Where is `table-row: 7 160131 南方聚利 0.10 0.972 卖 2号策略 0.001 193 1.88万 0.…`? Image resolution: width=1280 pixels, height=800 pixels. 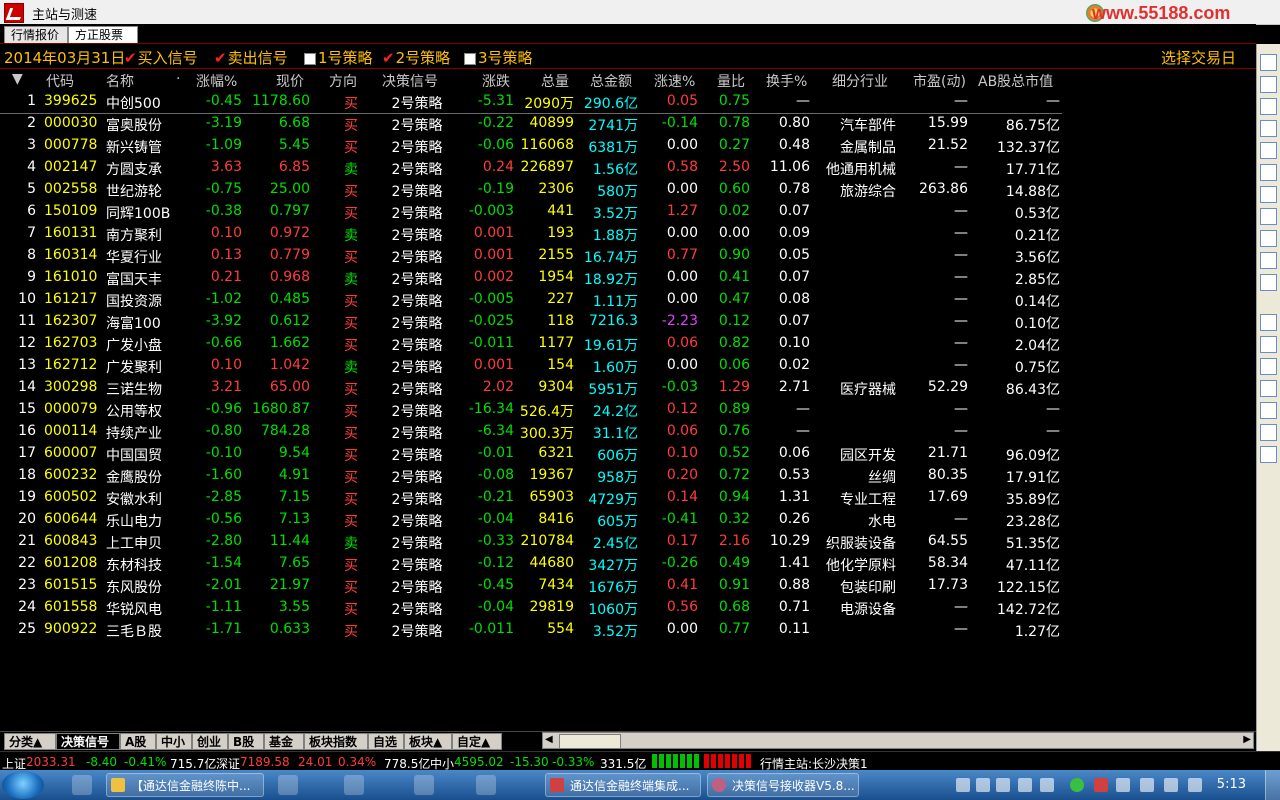 table-row: 7 160131 南方聚利 0.10 0.972 卖 2号策略 0.001 193 1.88万 0.… is located at coordinates (532, 233).